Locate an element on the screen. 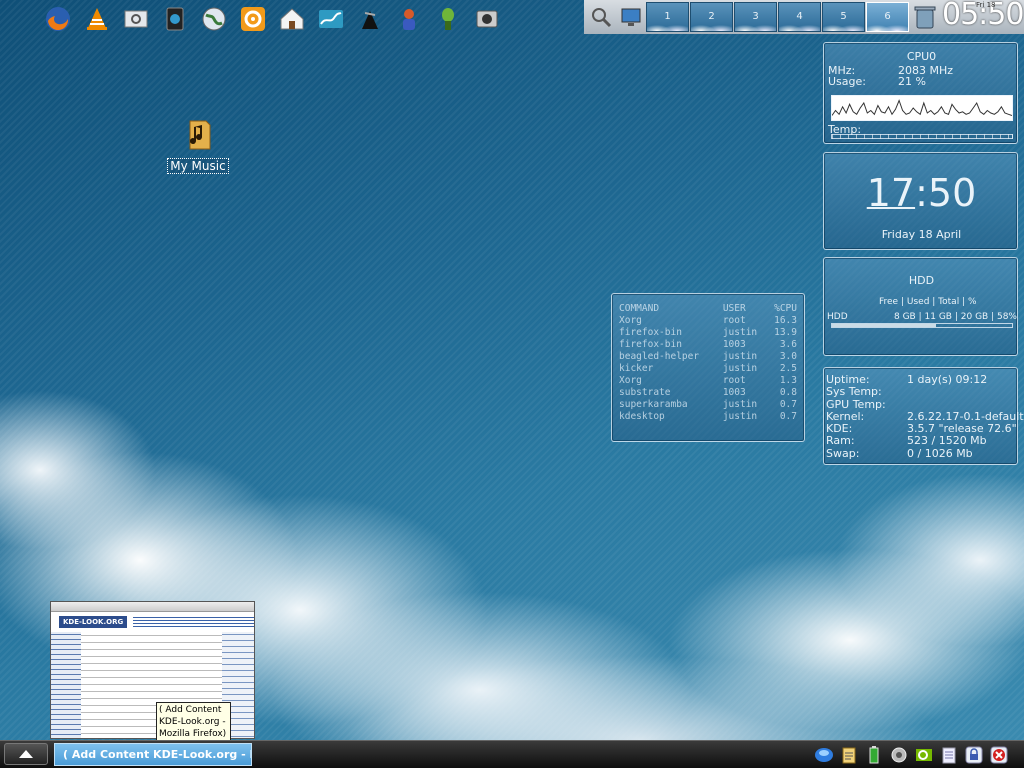 The image size is (1024, 768). sys-row-value: 1 day(s) 09:12 is located at coordinates (947, 379).